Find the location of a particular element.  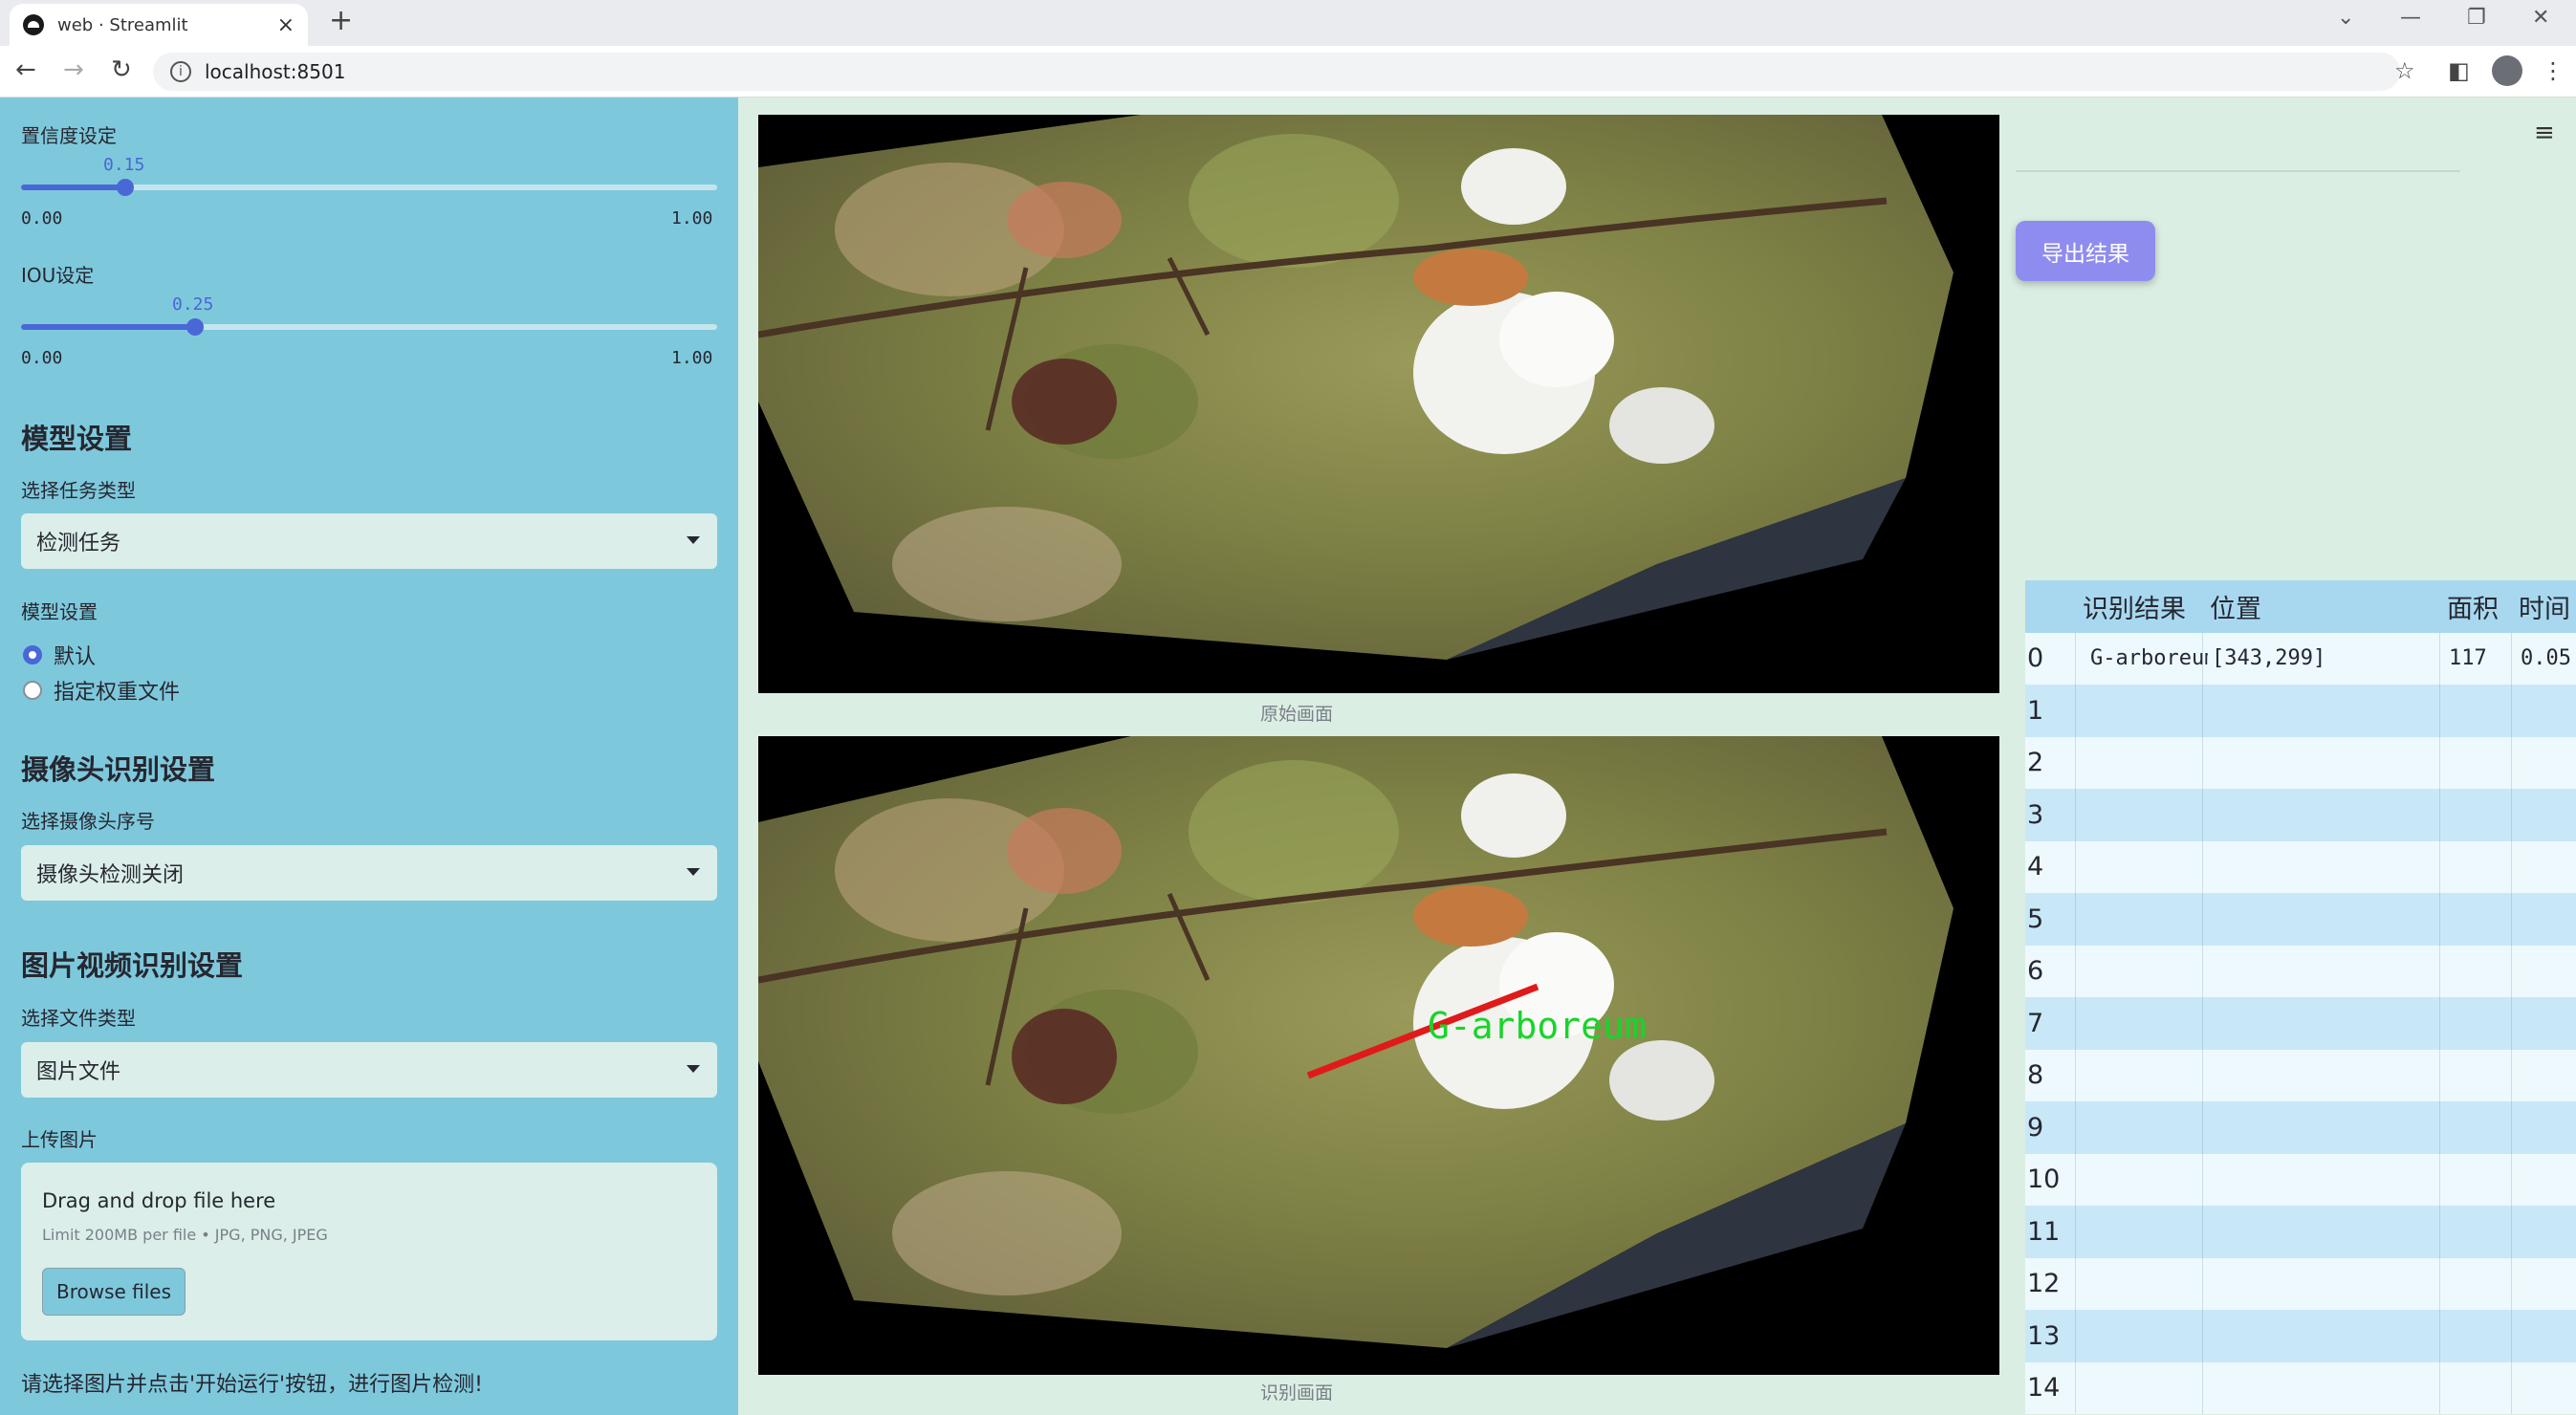

minimize-icon: — is located at coordinates (2410, 18).